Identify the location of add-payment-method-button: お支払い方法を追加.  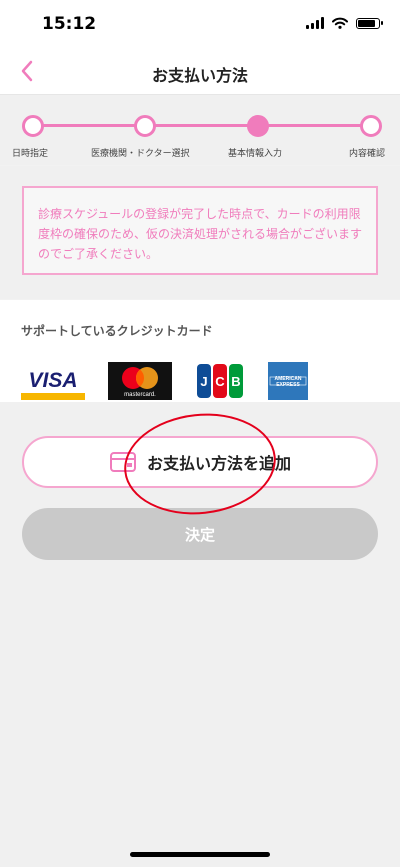
(200, 462).